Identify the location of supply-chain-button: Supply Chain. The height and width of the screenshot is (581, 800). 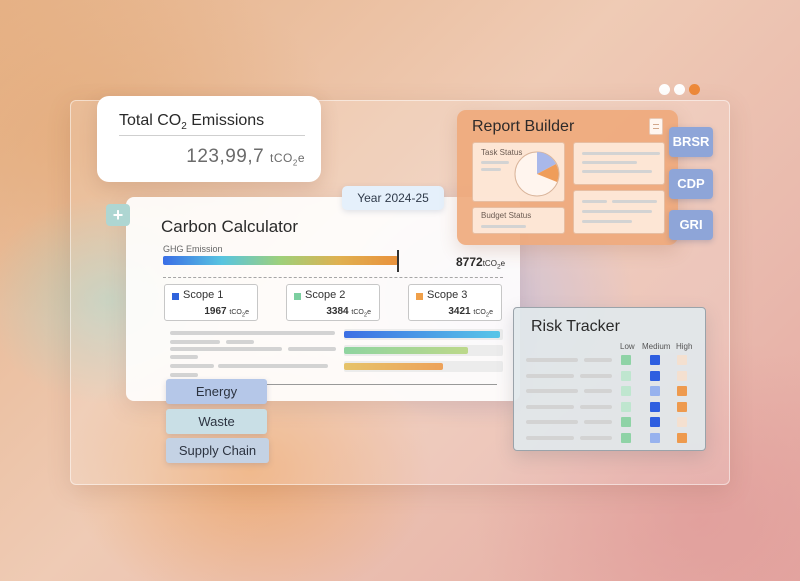
(217, 450).